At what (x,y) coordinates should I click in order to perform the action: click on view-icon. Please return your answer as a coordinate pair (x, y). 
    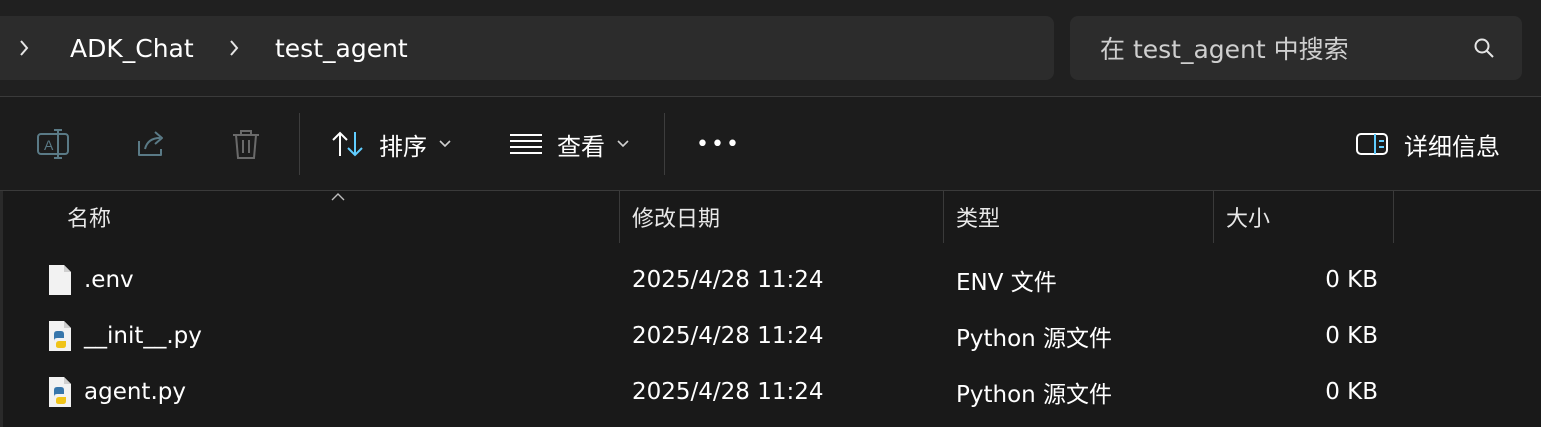
    Looking at the image, I should click on (526, 144).